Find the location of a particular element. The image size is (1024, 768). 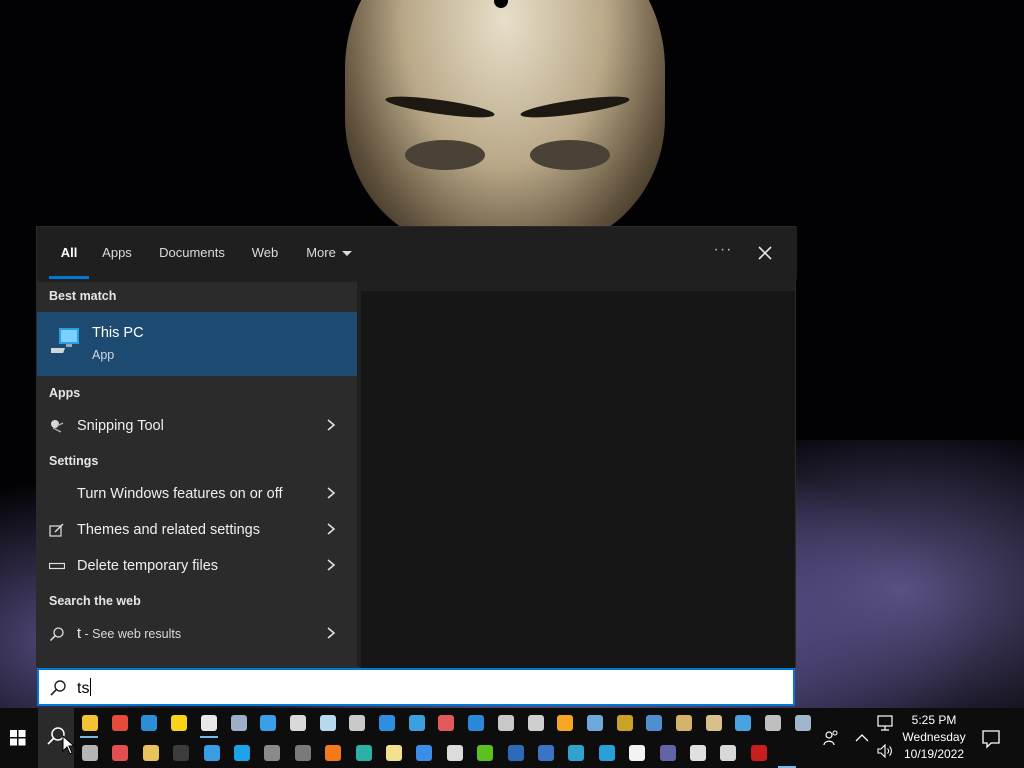

system-clock: 5:25 PM Wednesday 10/19/2022 is located at coordinates (934, 737).